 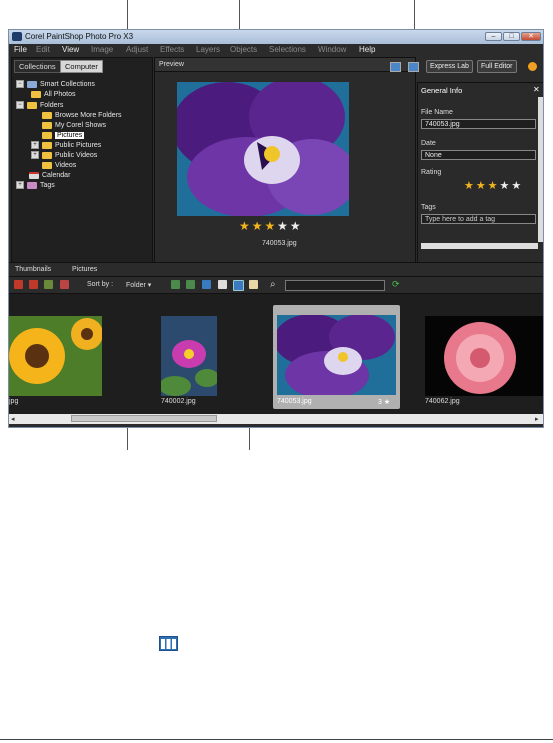 What do you see at coordinates (189, 356) in the screenshot?
I see `thumbnail-lotus` at bounding box center [189, 356].